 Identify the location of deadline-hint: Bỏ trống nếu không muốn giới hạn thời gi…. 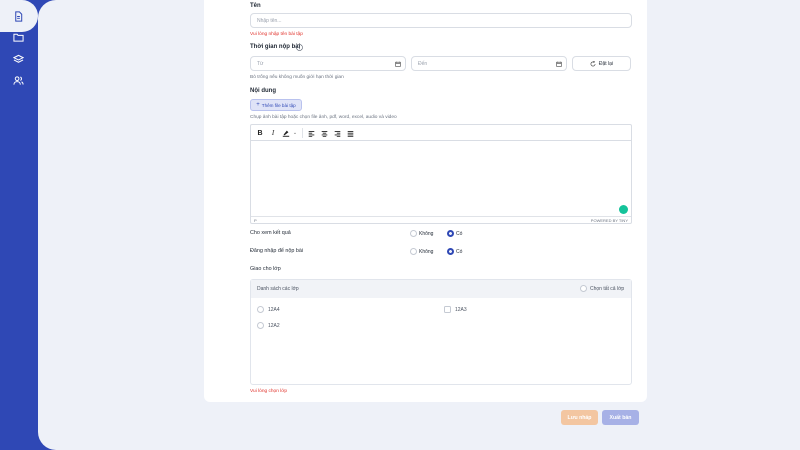
(297, 77).